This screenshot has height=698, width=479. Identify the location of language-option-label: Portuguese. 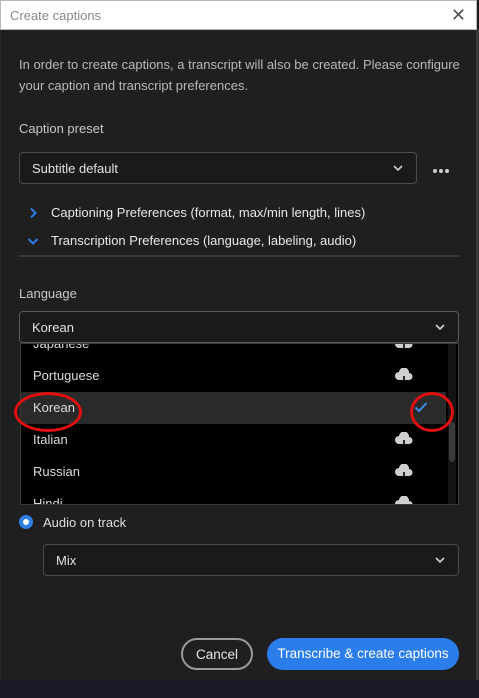
(66, 375).